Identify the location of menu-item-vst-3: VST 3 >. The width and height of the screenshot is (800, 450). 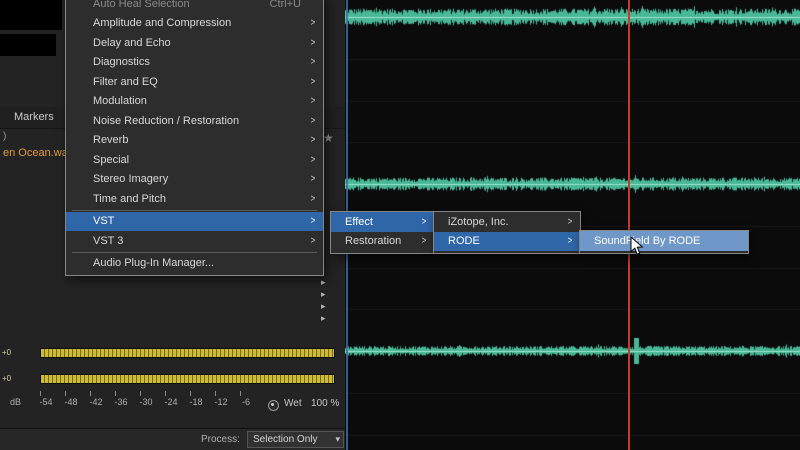
(194, 241).